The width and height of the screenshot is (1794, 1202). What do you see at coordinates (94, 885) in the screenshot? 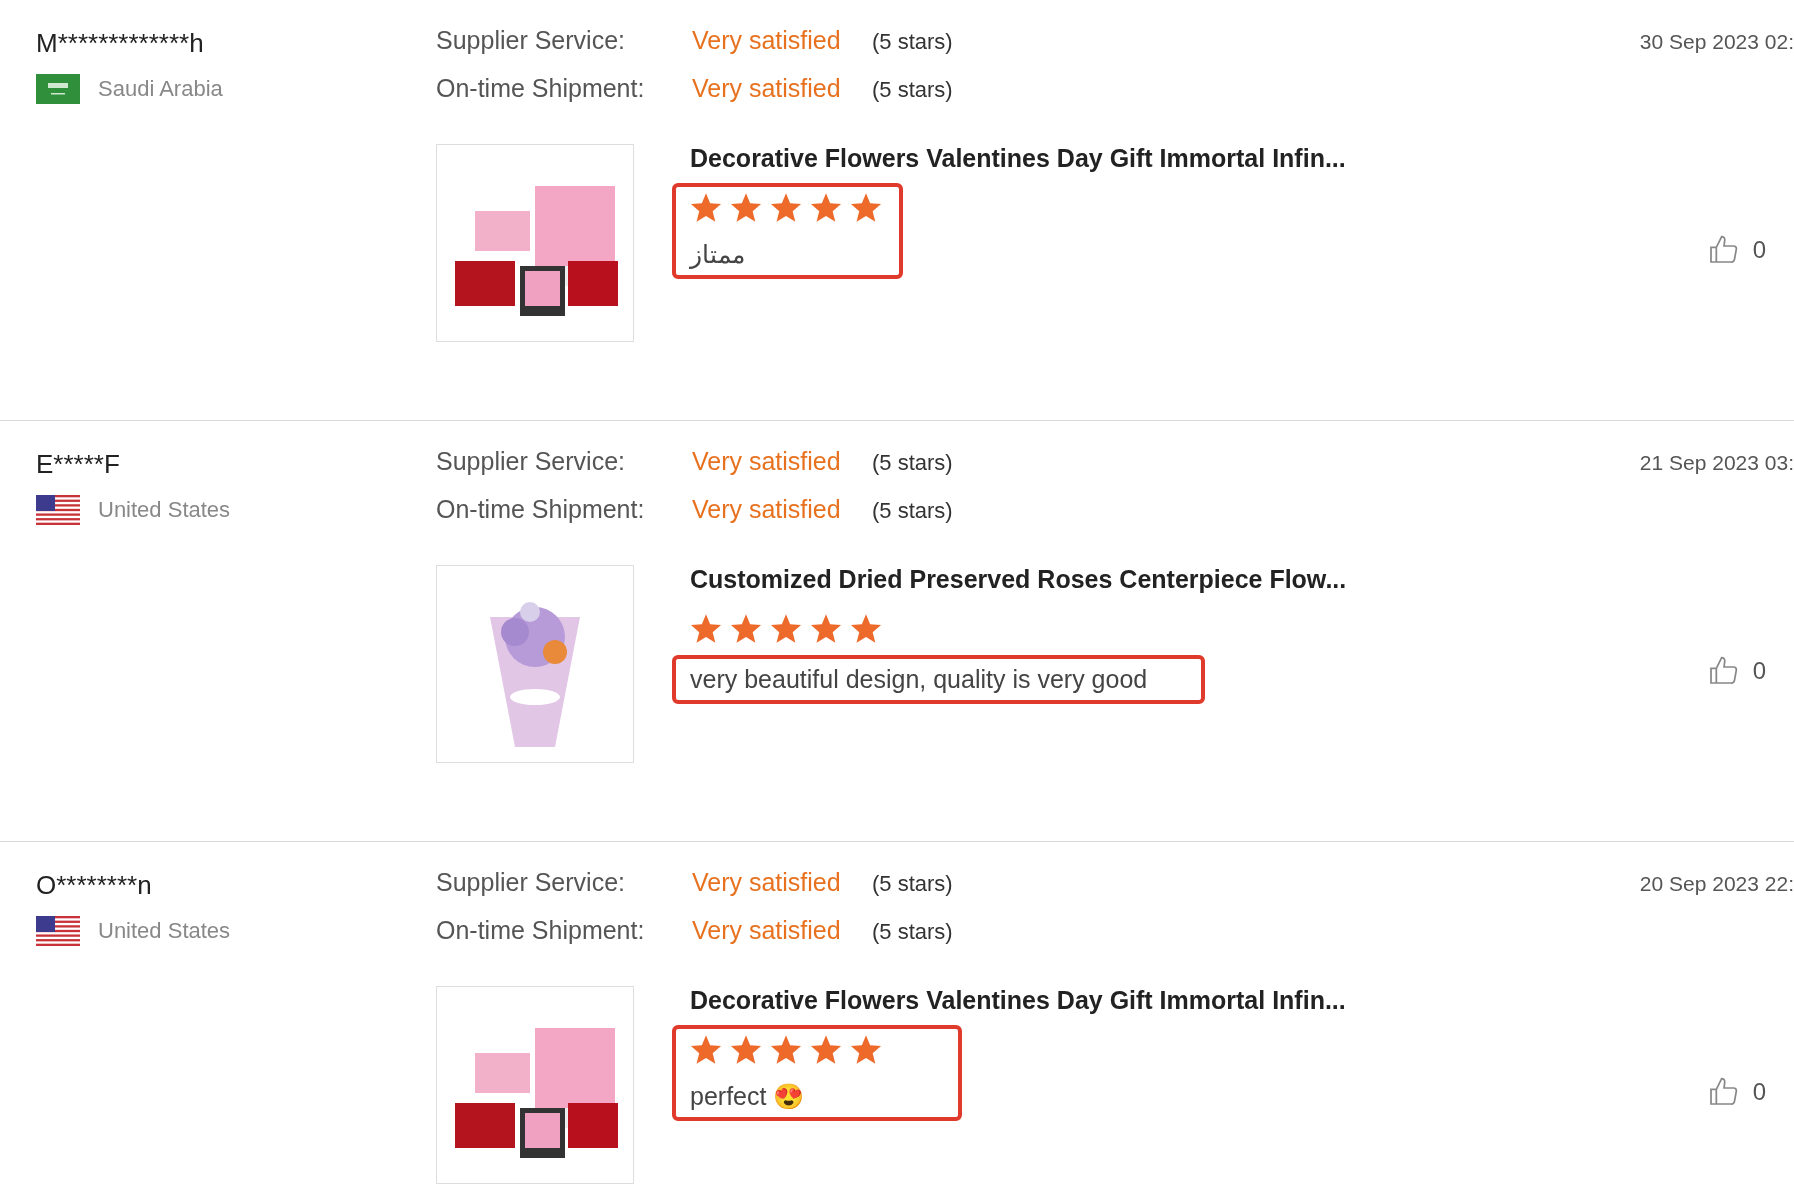
I see `reviewer-name: O********n` at bounding box center [94, 885].